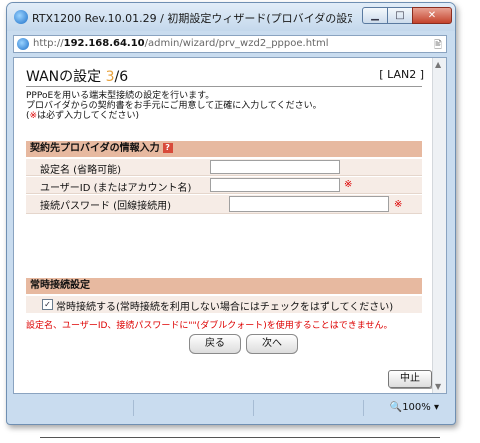  What do you see at coordinates (410, 379) in the screenshot?
I see `stop-button: 中止` at bounding box center [410, 379].